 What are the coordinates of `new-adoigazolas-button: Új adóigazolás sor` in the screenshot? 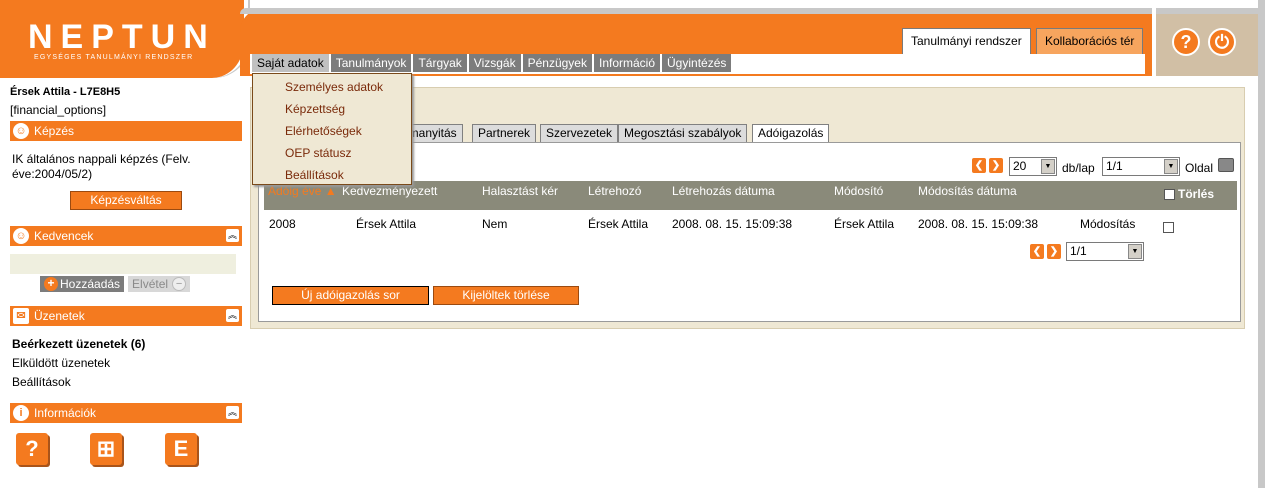 It's located at (350, 295).